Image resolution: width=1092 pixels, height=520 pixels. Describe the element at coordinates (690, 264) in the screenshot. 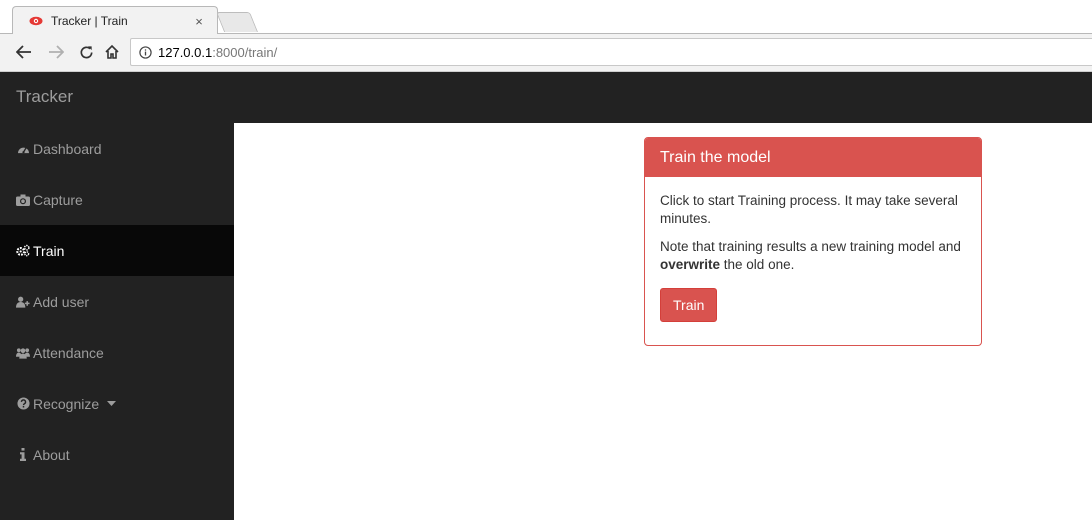

I see `note-text-bold: overwrite` at that location.